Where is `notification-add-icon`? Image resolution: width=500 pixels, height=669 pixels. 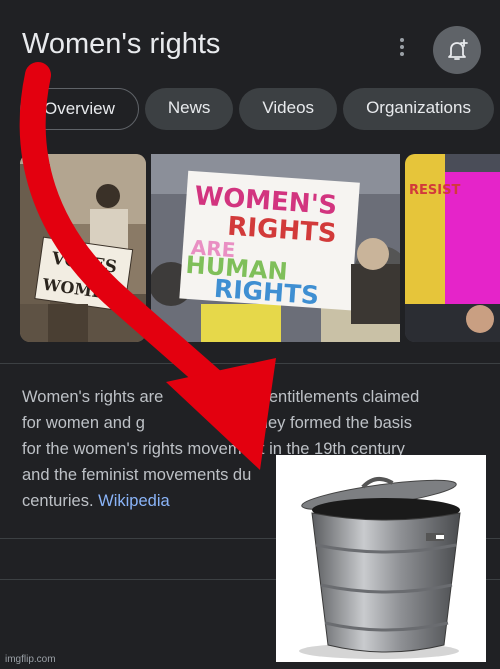
notification-add-icon is located at coordinates (458, 49).